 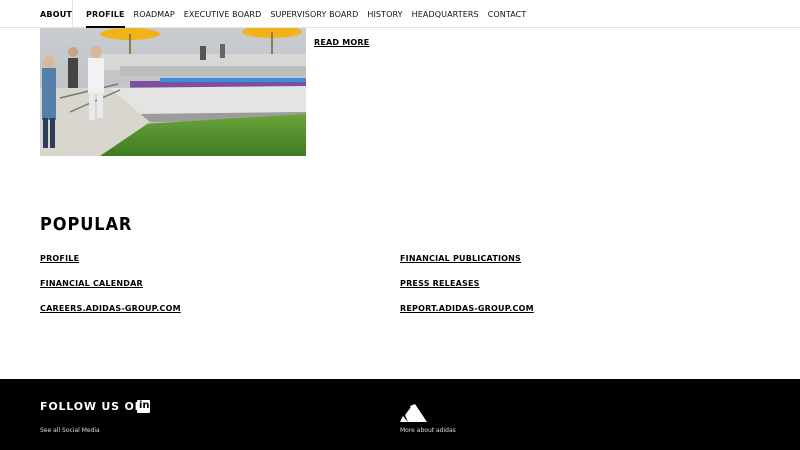 I want to click on nav-item-headquarters: HEADQUARTERS, so click(x=445, y=14).